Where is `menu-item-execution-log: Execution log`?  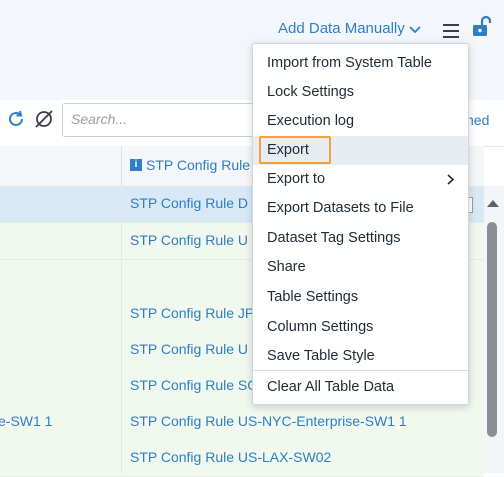 menu-item-execution-log: Execution log is located at coordinates (360, 121).